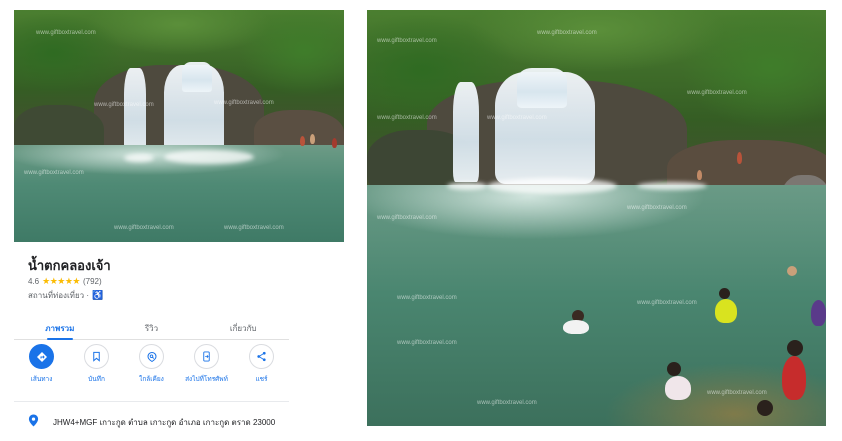 This screenshot has height=441, width=842. I want to click on send-to-phone-label: ส่งไปที่โทรศัพท์, so click(206, 379).